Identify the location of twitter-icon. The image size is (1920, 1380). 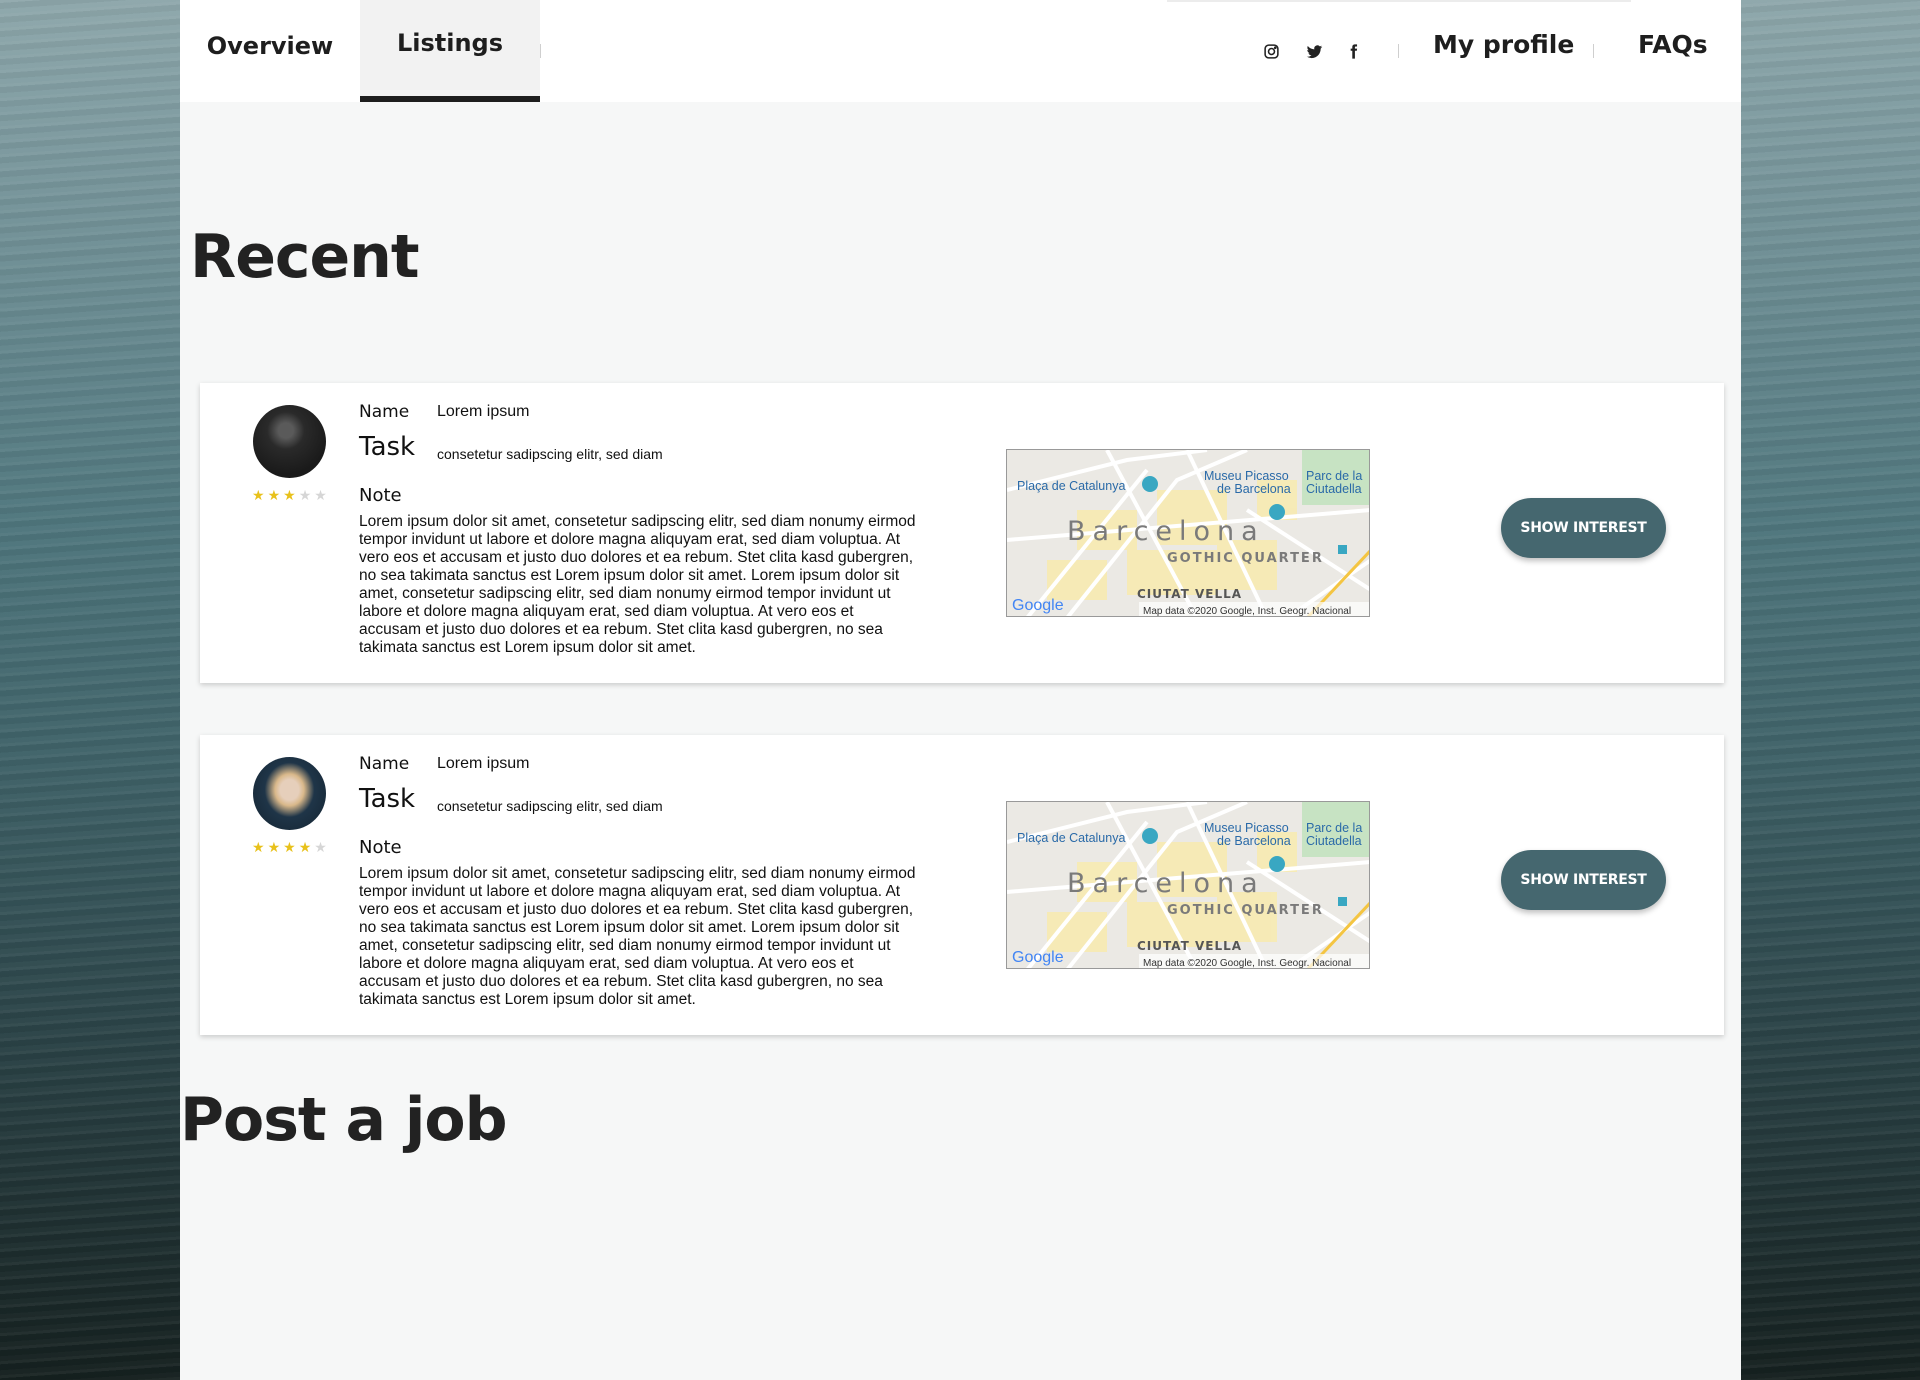
(1314, 51).